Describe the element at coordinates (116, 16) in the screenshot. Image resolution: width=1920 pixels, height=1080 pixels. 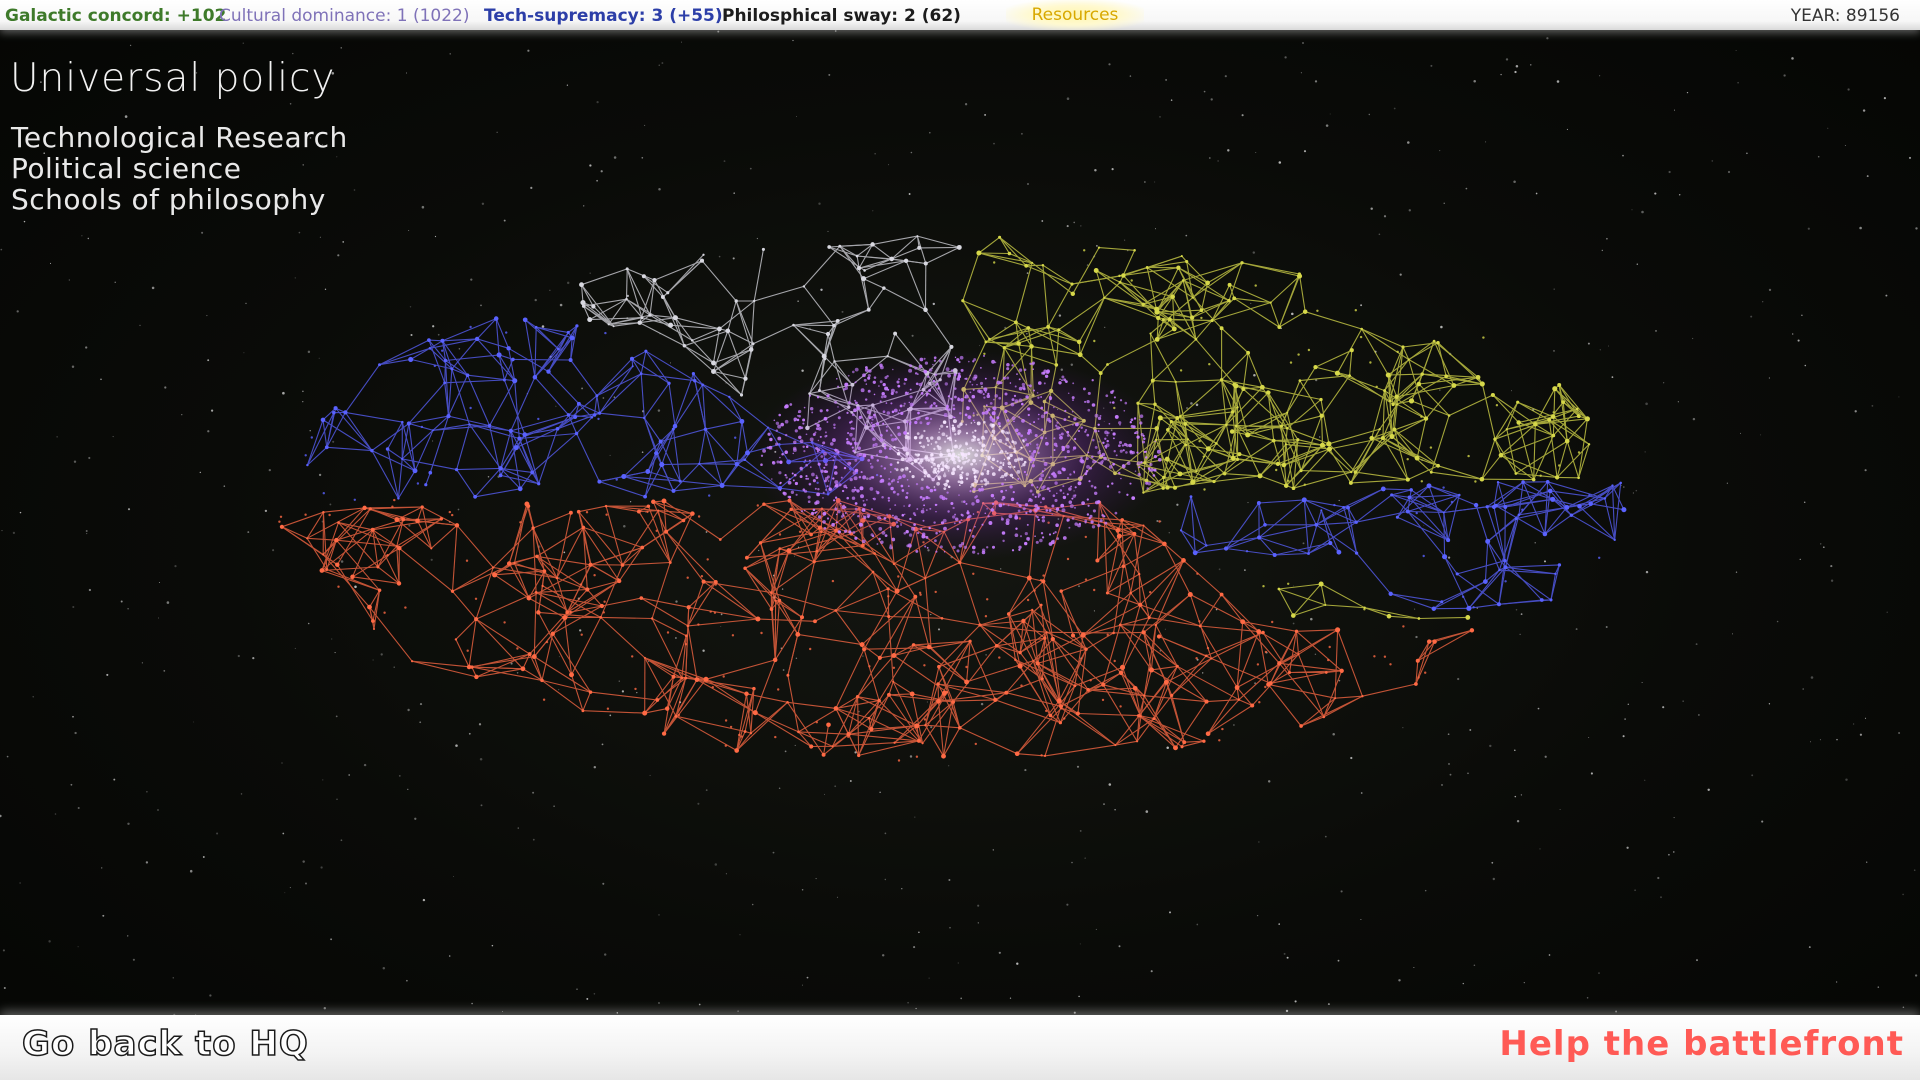
I see `galactic-concord-stat: Galactic concord: +102` at that location.